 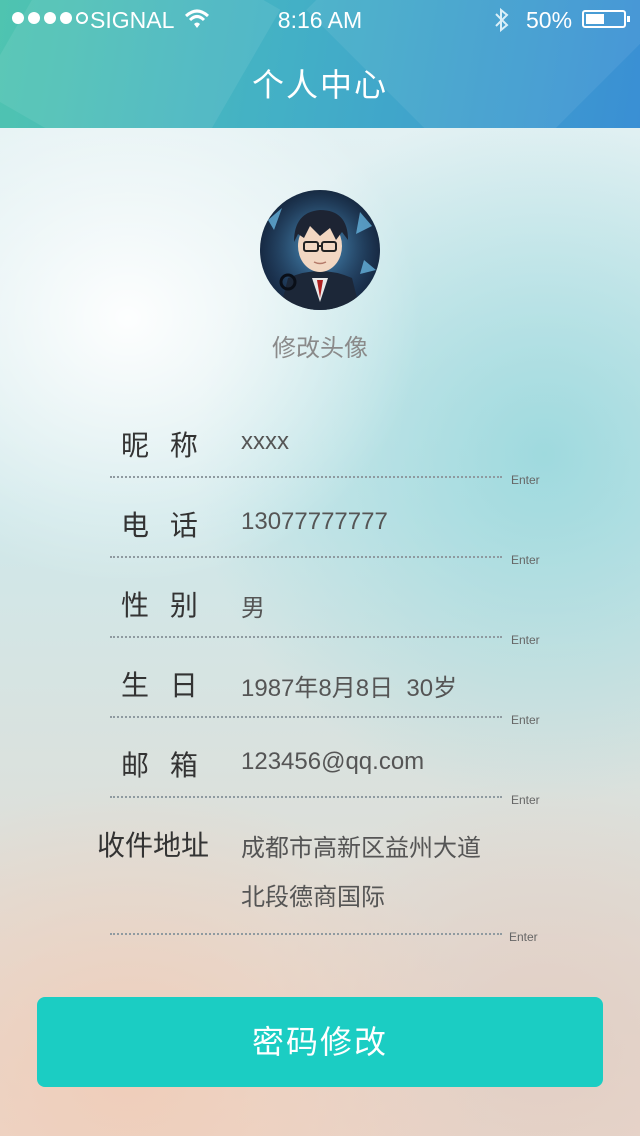 What do you see at coordinates (502, 23) in the screenshot?
I see `bluetooth-icon` at bounding box center [502, 23].